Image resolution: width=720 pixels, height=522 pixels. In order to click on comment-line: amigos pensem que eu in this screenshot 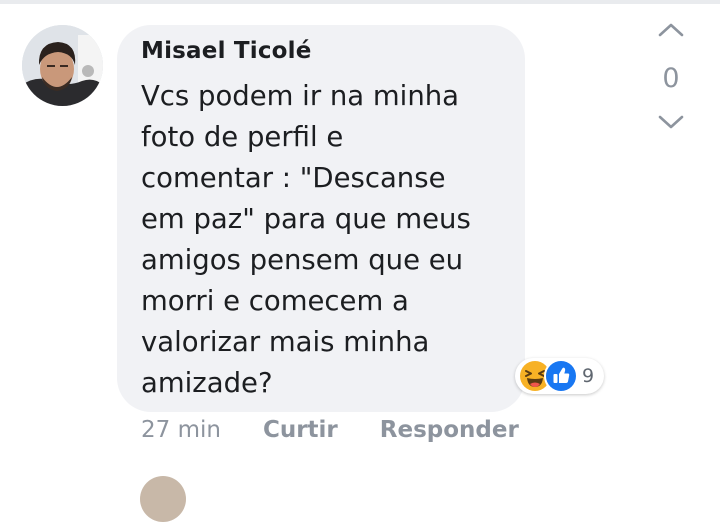, I will do `click(302, 260)`.